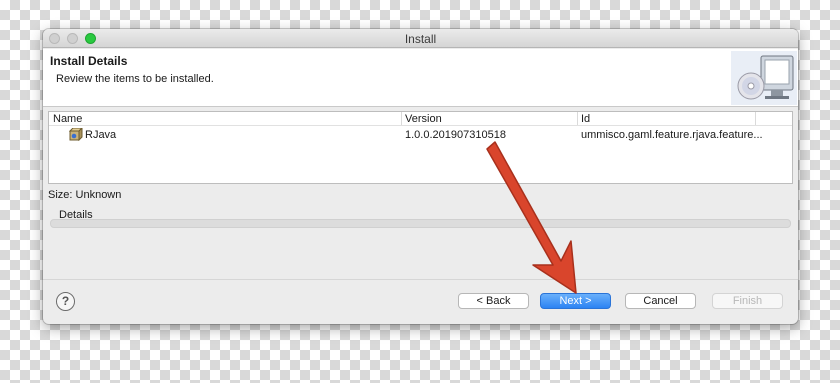 The image size is (840, 383). What do you see at coordinates (420, 223) in the screenshot?
I see `details-area` at bounding box center [420, 223].